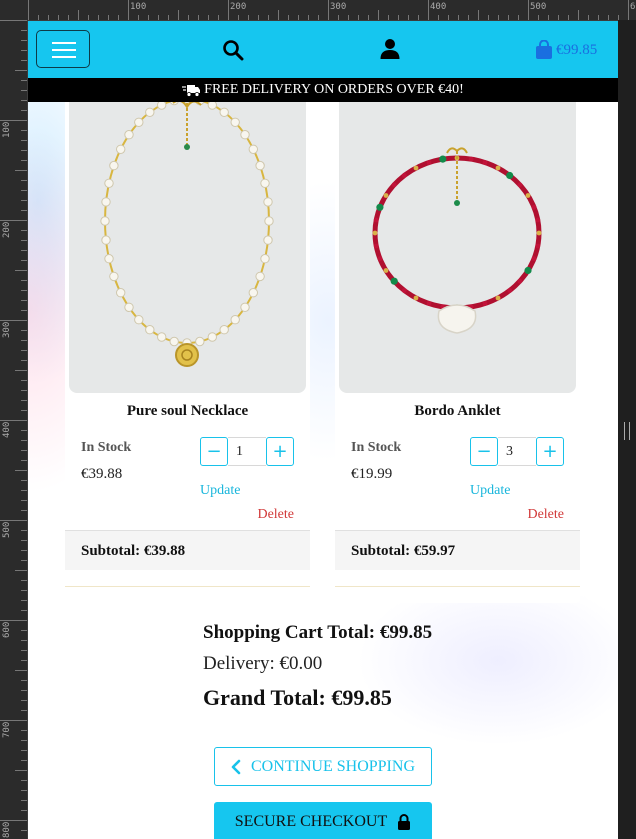 Image resolution: width=636 pixels, height=839 pixels. What do you see at coordinates (457, 586) in the screenshot?
I see `card-divider` at bounding box center [457, 586].